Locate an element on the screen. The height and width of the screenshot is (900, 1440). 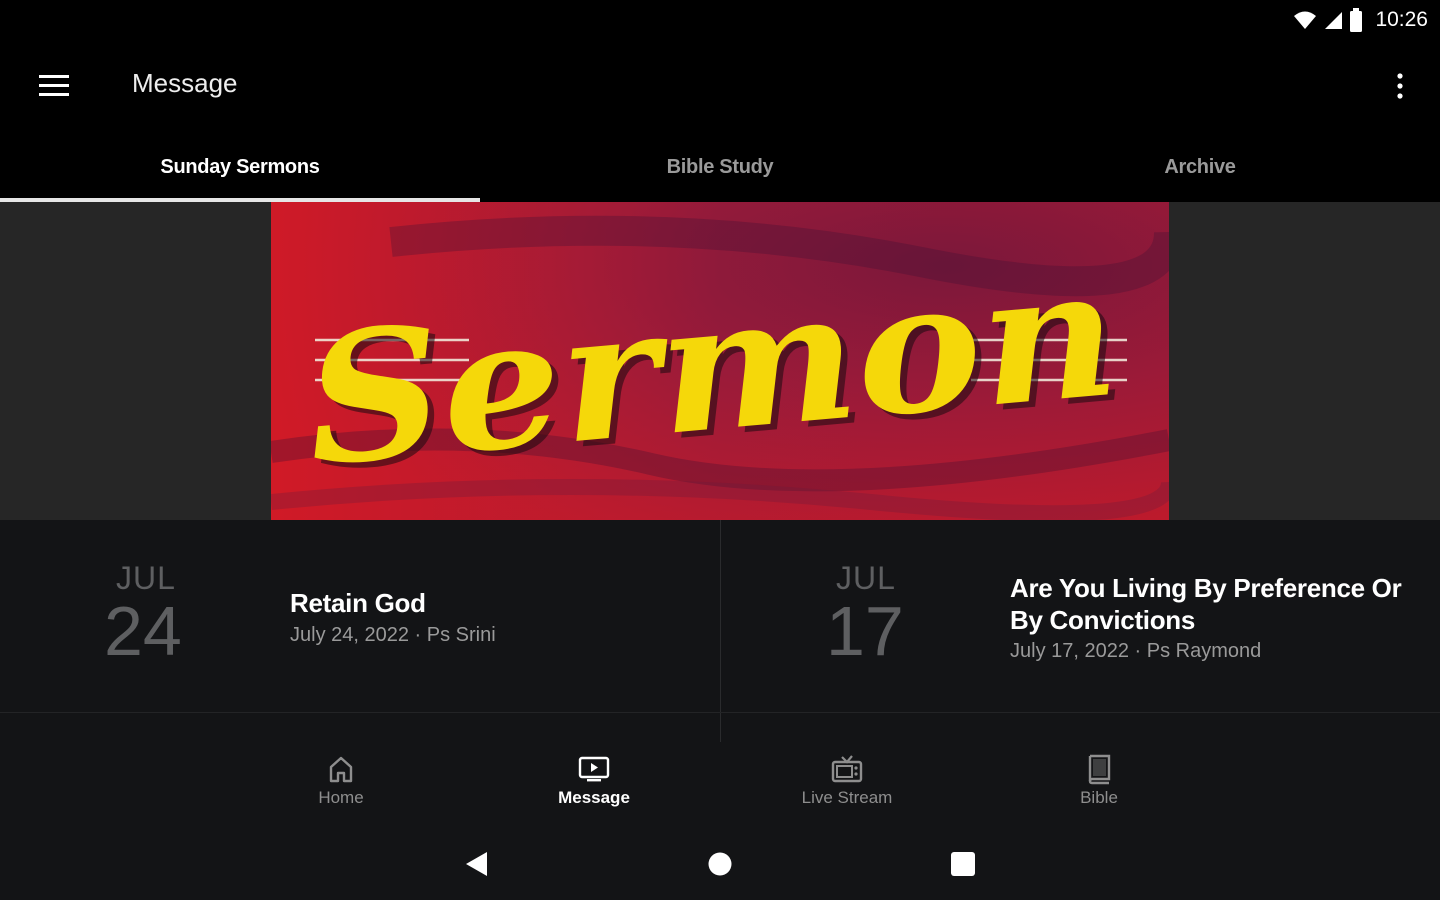
sermon-title-line-1: Are You Living By Preference Or is located at coordinates (1206, 588).